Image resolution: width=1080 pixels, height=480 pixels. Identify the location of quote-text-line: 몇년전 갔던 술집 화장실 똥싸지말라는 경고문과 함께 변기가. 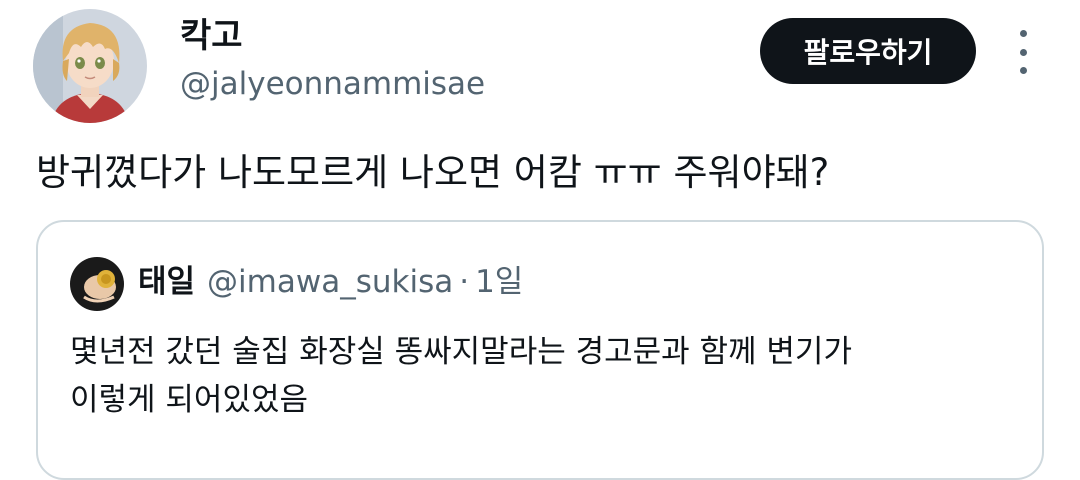
(461, 352).